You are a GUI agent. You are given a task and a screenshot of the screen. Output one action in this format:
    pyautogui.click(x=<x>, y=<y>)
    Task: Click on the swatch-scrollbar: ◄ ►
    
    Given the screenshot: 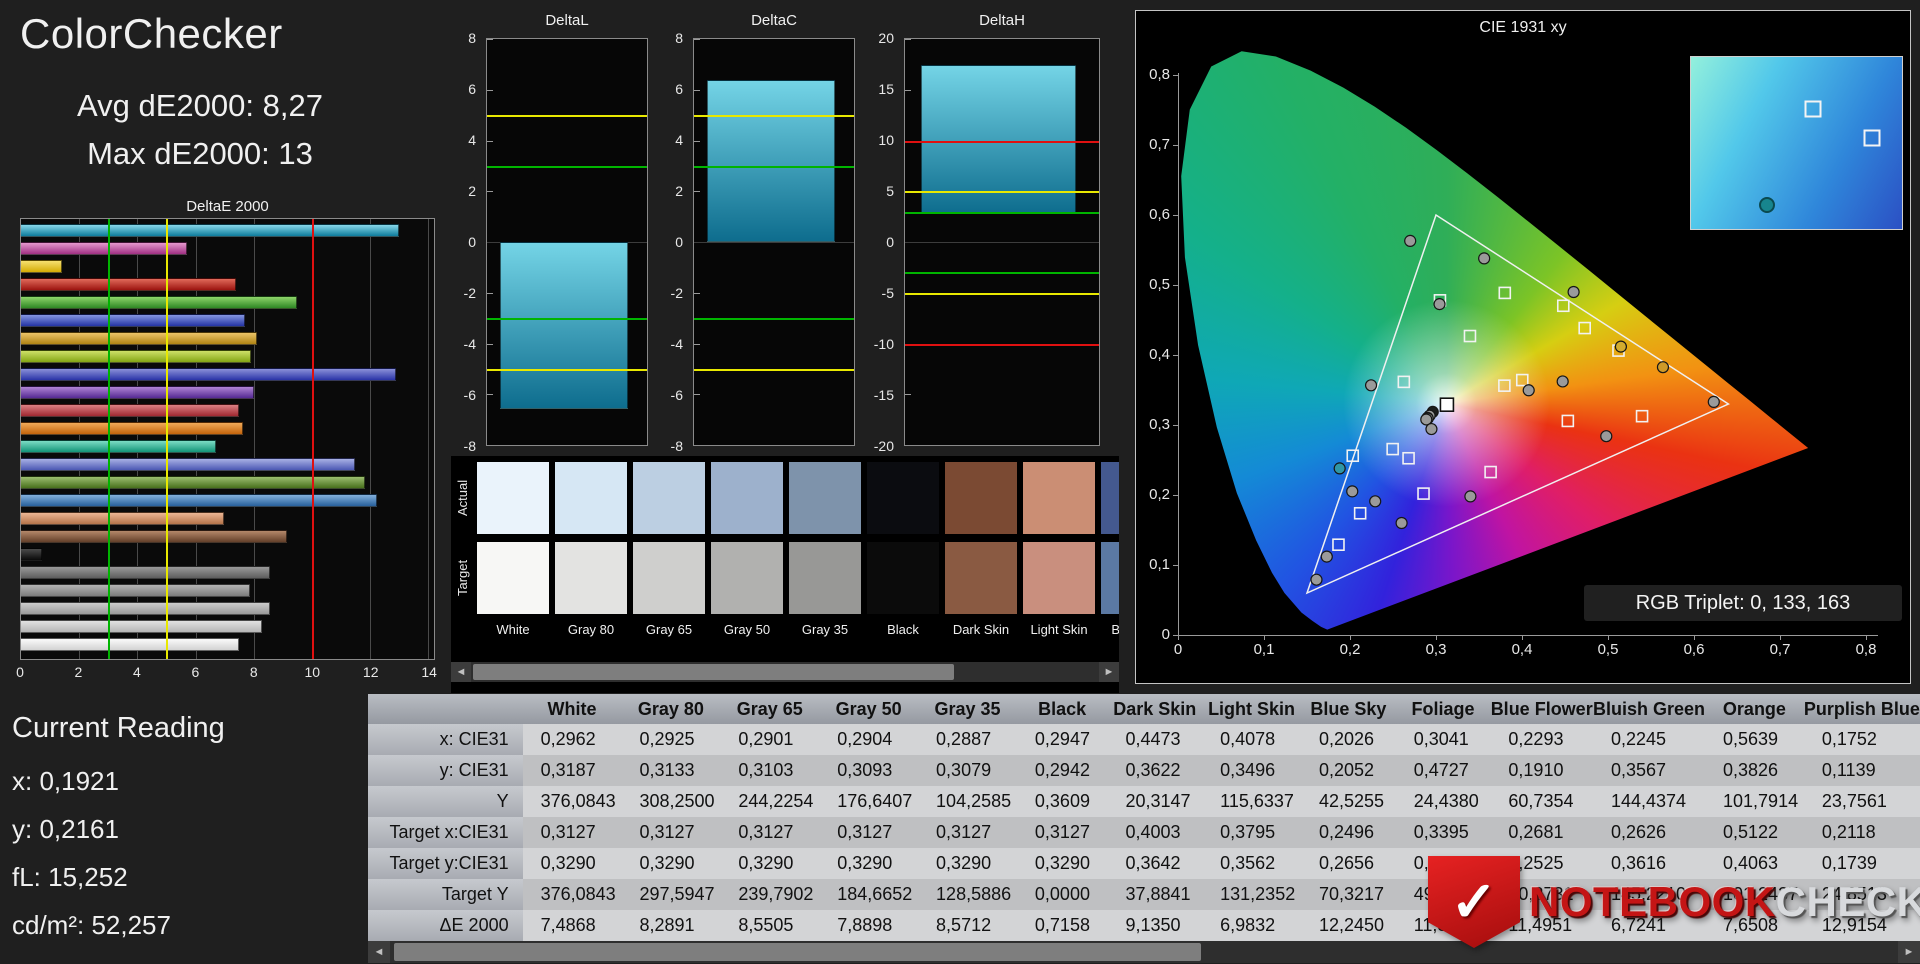 What is the action you would take?
    pyautogui.click(x=785, y=672)
    